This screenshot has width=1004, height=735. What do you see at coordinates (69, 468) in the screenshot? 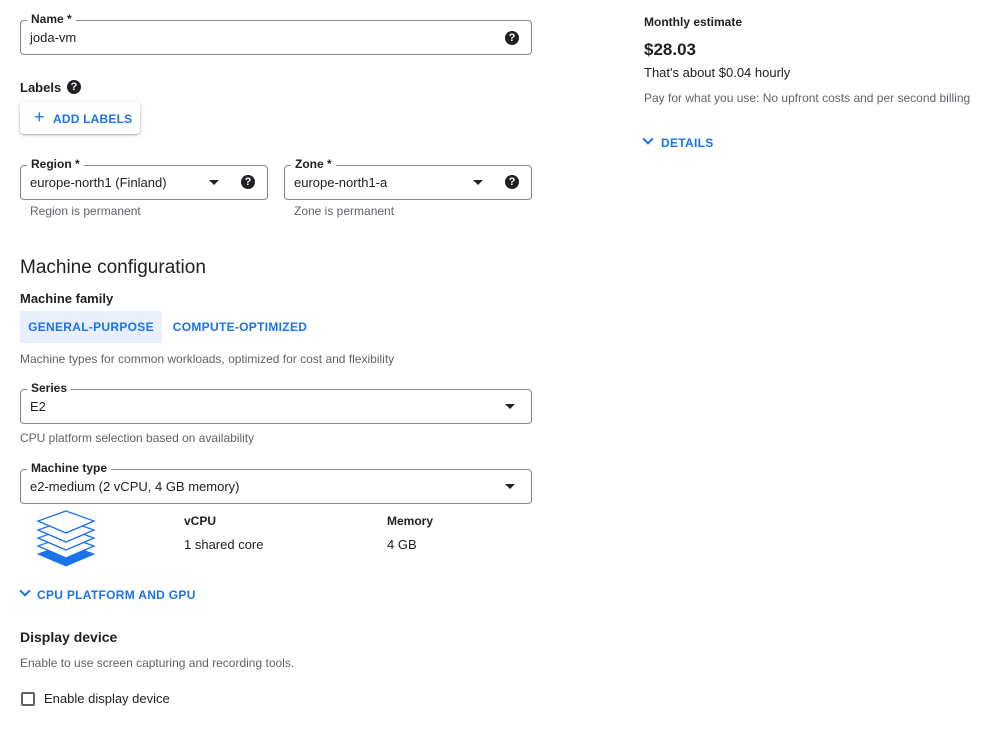
I see `machine-type-label: Machine type` at bounding box center [69, 468].